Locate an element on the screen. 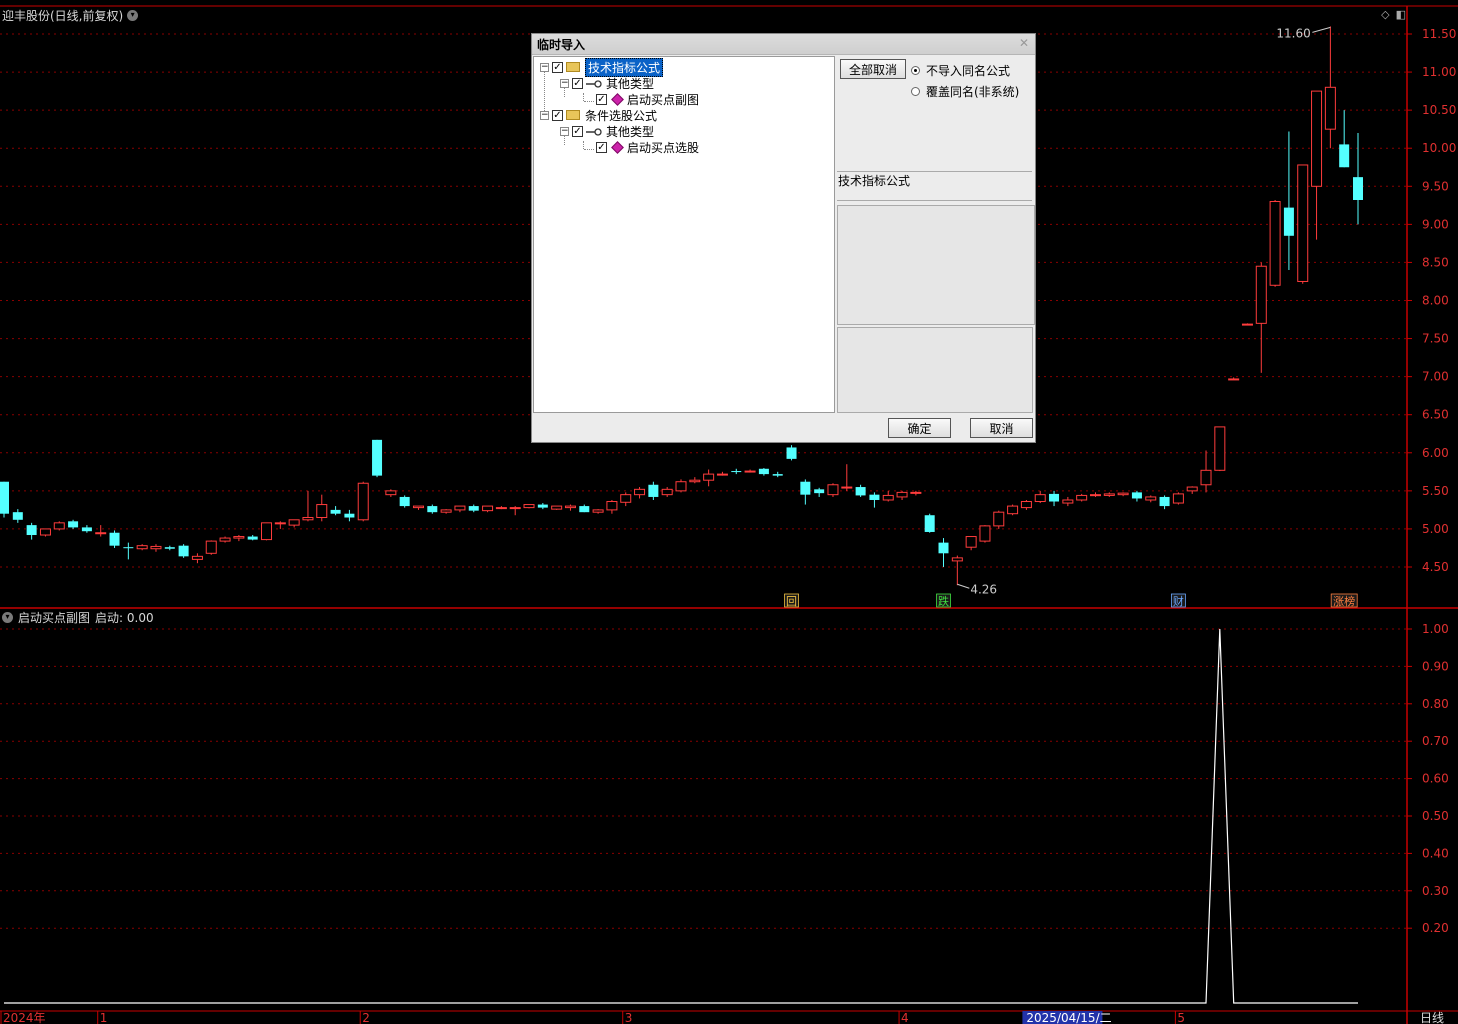  tree-node-start-buy-screen: ✓ 启动买点选股 is located at coordinates (647, 147).